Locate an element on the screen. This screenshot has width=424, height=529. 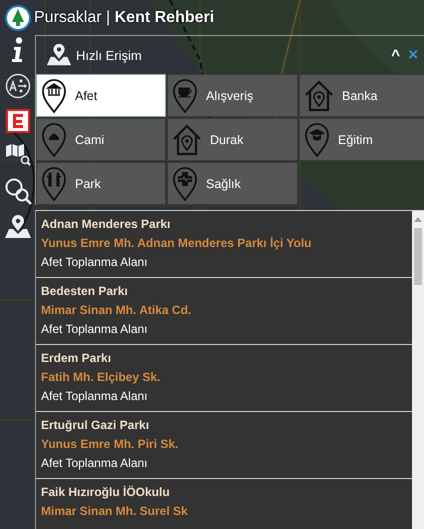
location-search-icon is located at coordinates (18, 191).